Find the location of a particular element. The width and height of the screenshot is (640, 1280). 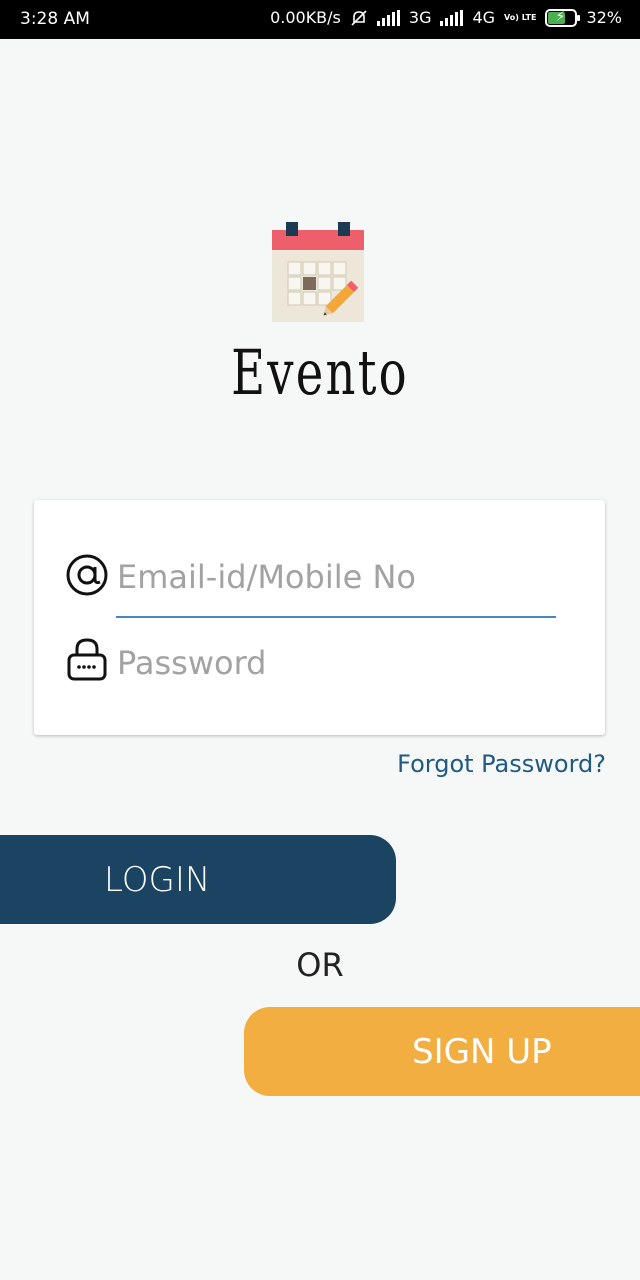

password-input is located at coordinates (337, 663).